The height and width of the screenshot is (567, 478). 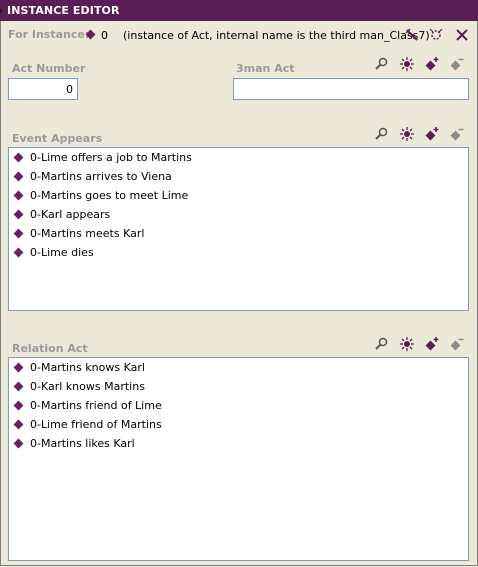 I want to click on list-item: 0-Karl knows Martins, so click(x=79, y=386).